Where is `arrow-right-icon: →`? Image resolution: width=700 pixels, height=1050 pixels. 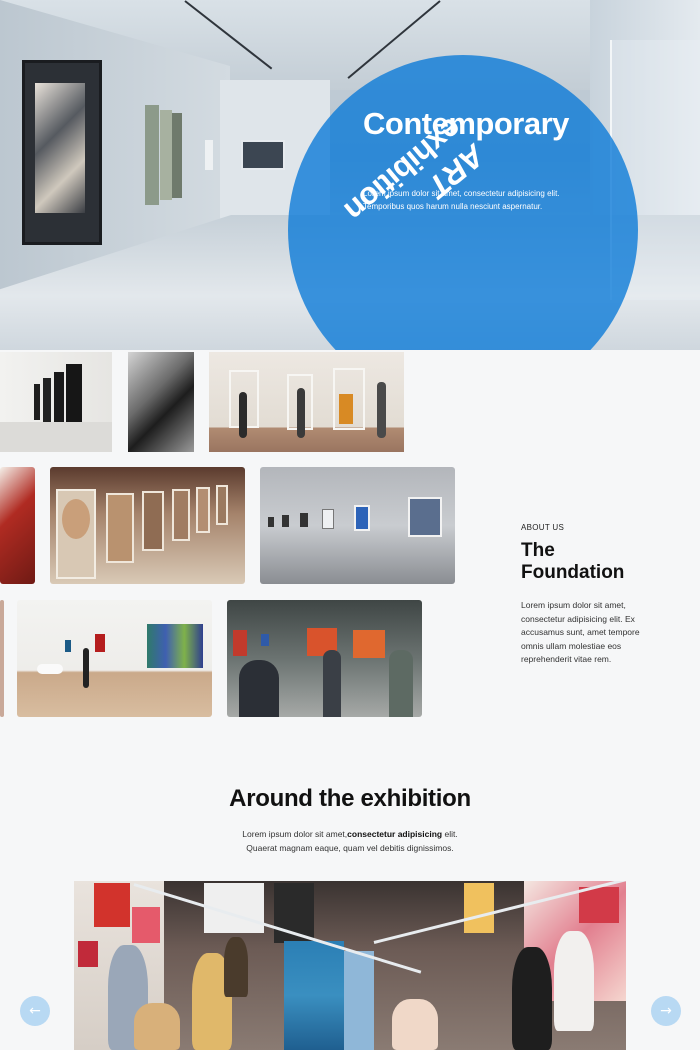
arrow-right-icon: → is located at coordinates (666, 1011).